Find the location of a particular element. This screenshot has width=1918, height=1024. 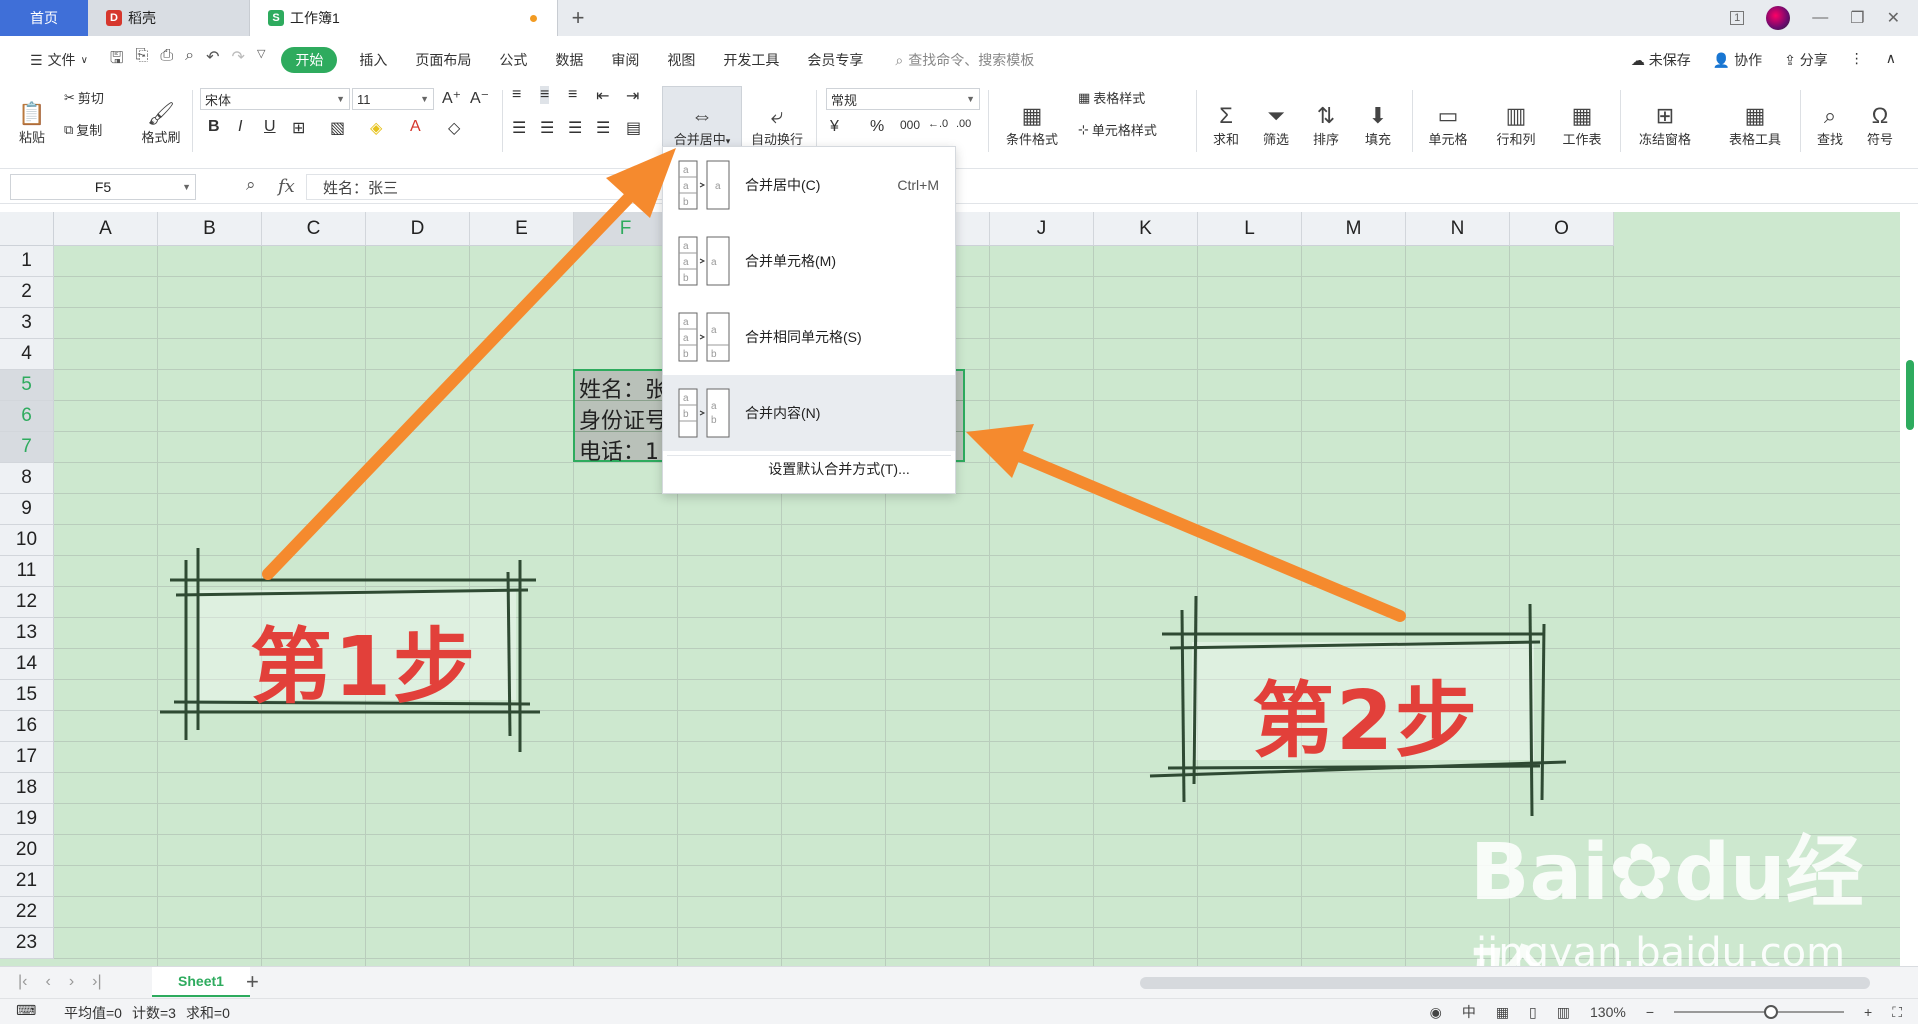

eye-protect-icon: ◉ is located at coordinates (1436, 1012).